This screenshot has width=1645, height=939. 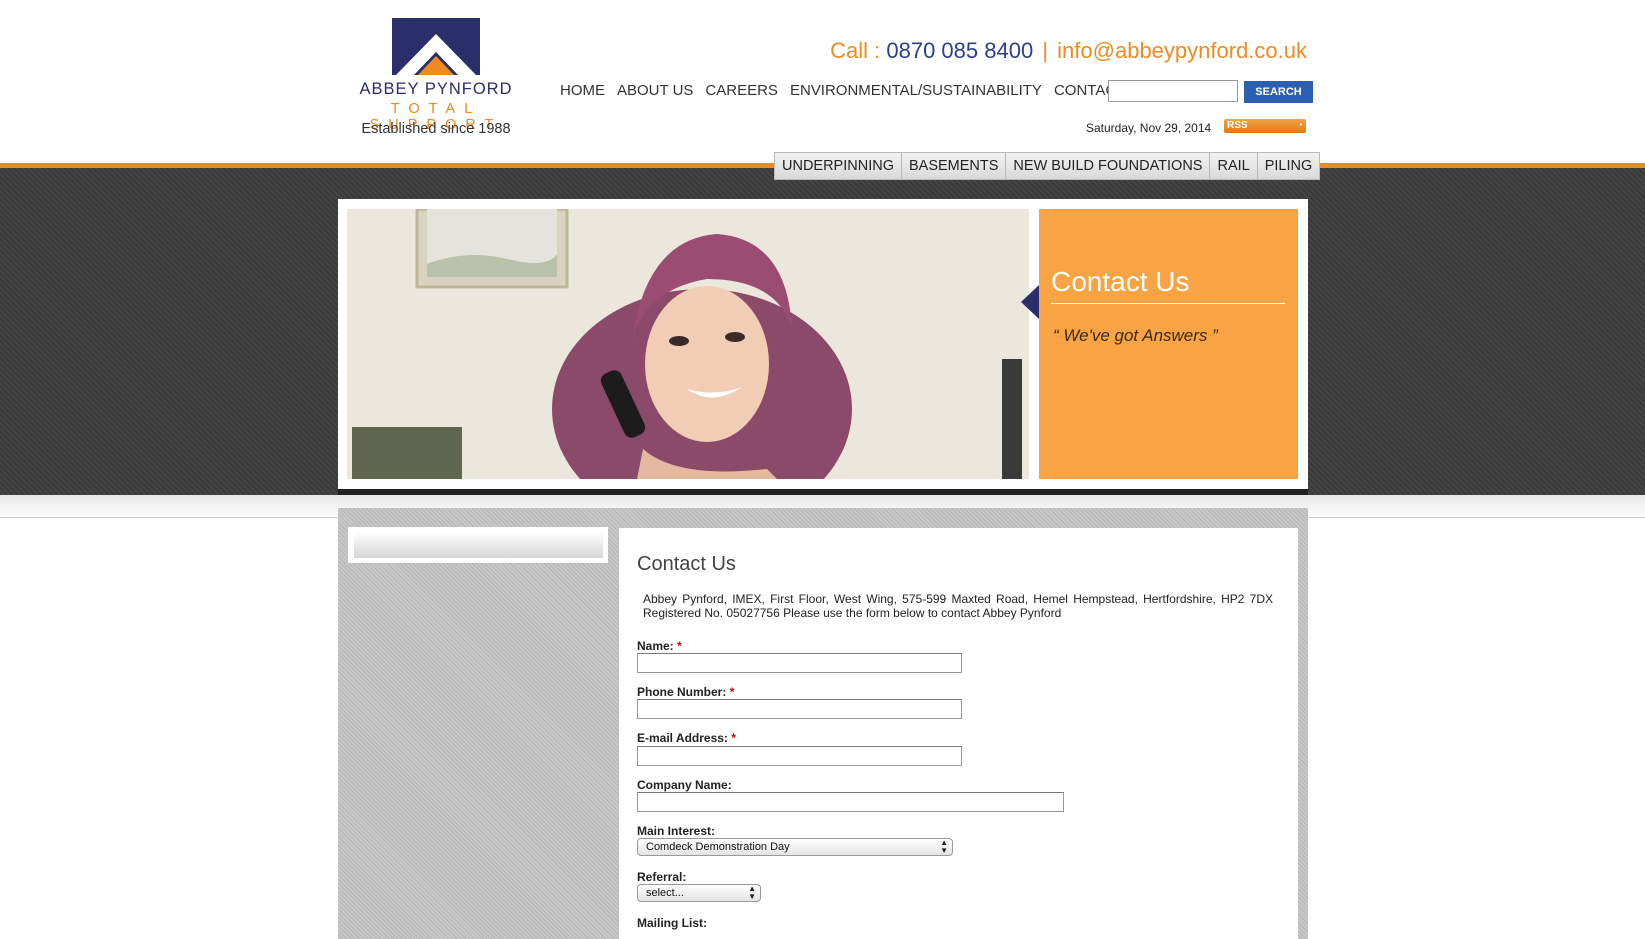 What do you see at coordinates (1173, 91) in the screenshot?
I see `search-input` at bounding box center [1173, 91].